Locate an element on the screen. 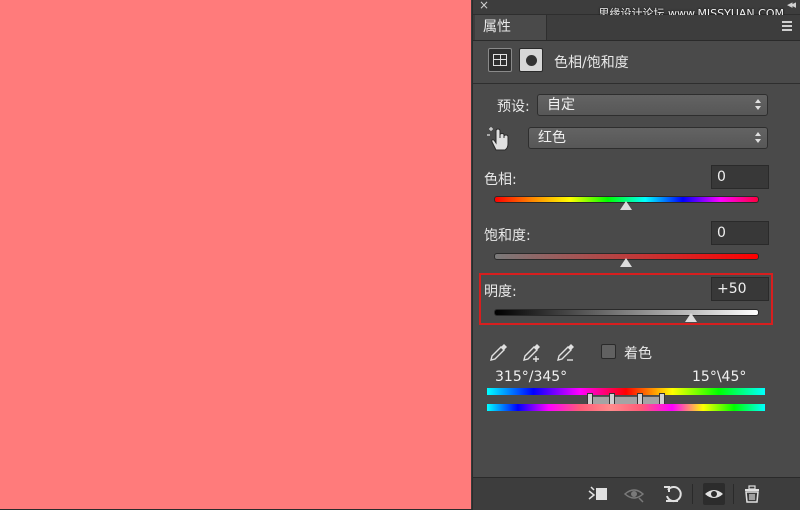  trash-icon is located at coordinates (752, 494).